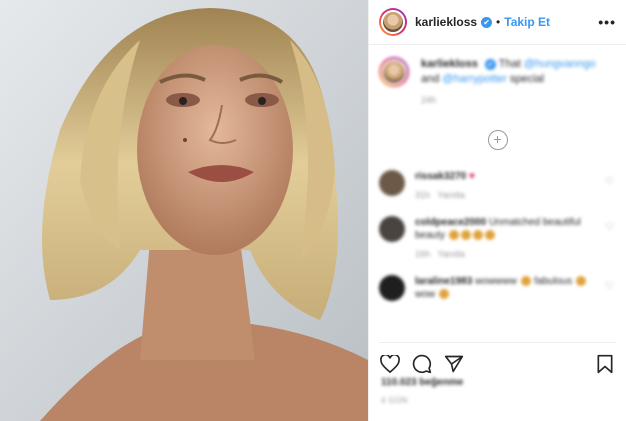  I want to click on follow-button: Takip Et, so click(527, 22).